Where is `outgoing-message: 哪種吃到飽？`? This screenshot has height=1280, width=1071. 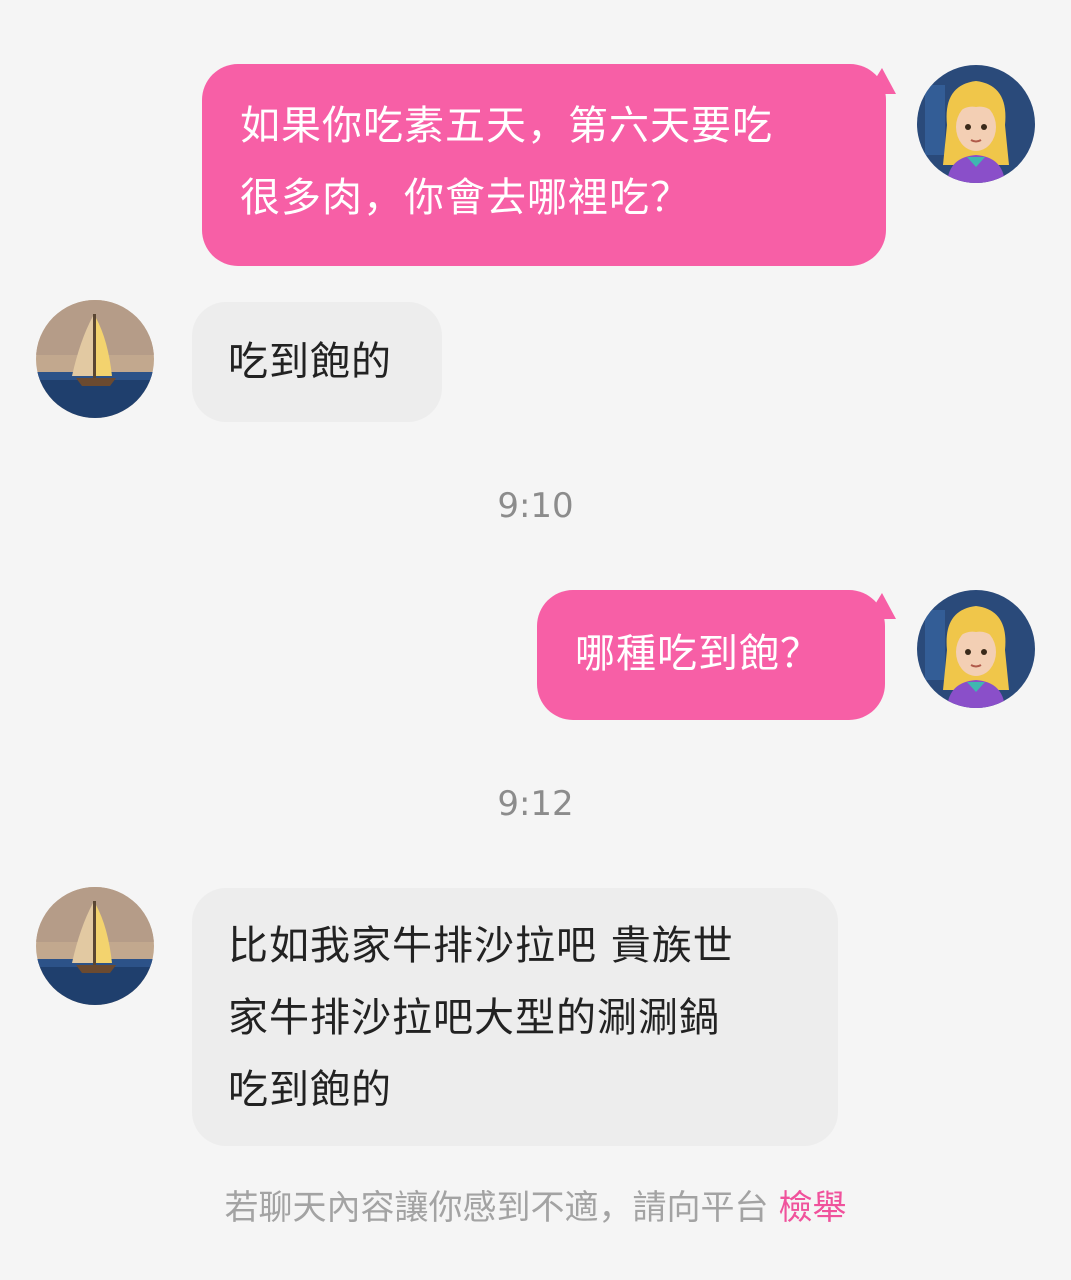 outgoing-message: 哪種吃到飽？ is located at coordinates (711, 655).